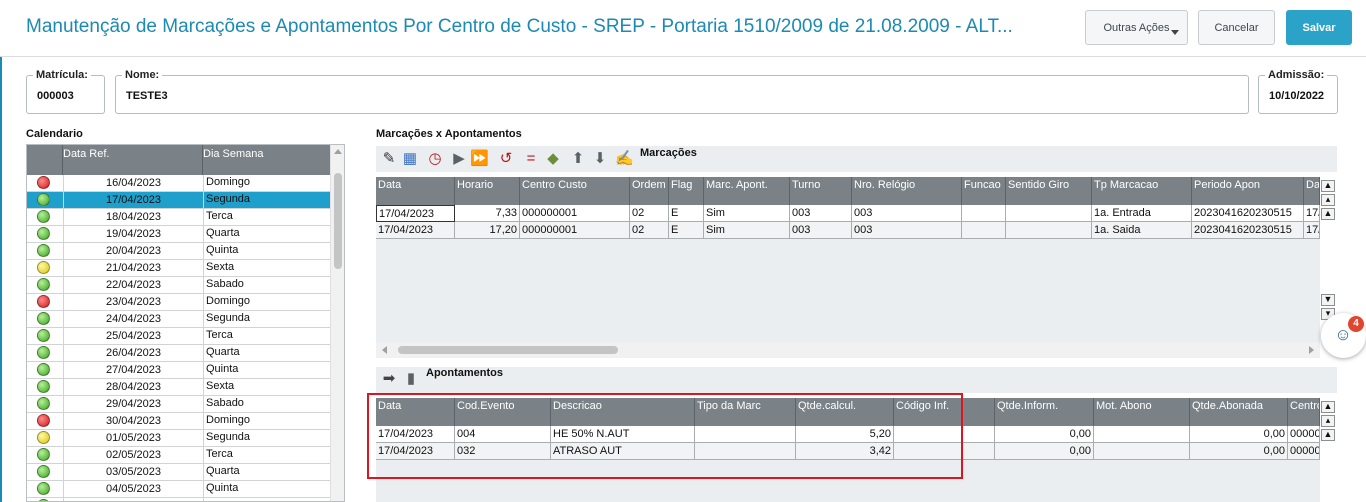 The image size is (1366, 502). I want to click on document-icon: ▮, so click(411, 379).